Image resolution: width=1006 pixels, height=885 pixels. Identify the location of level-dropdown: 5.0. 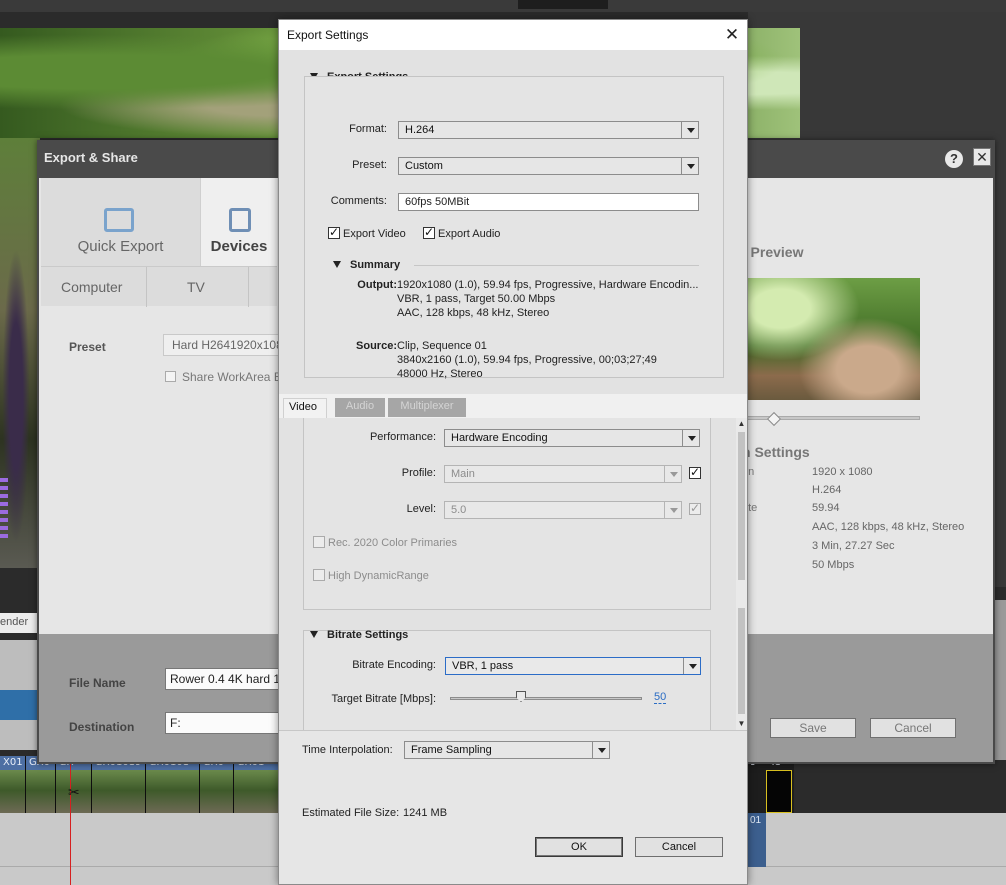
(563, 510).